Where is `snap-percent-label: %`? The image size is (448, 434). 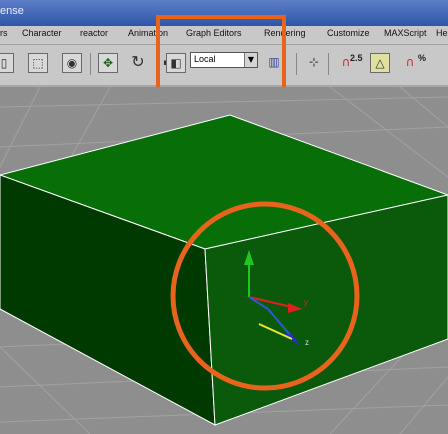 snap-percent-label: % is located at coordinates (422, 58).